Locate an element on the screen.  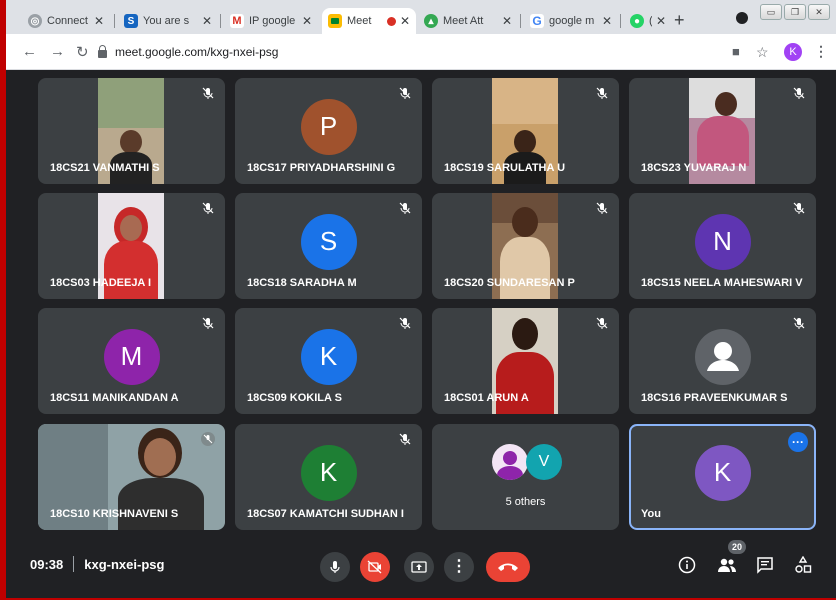
participant-tile: P 18CS17 PRIYADHARSHINI G is located at coordinates (328, 131).